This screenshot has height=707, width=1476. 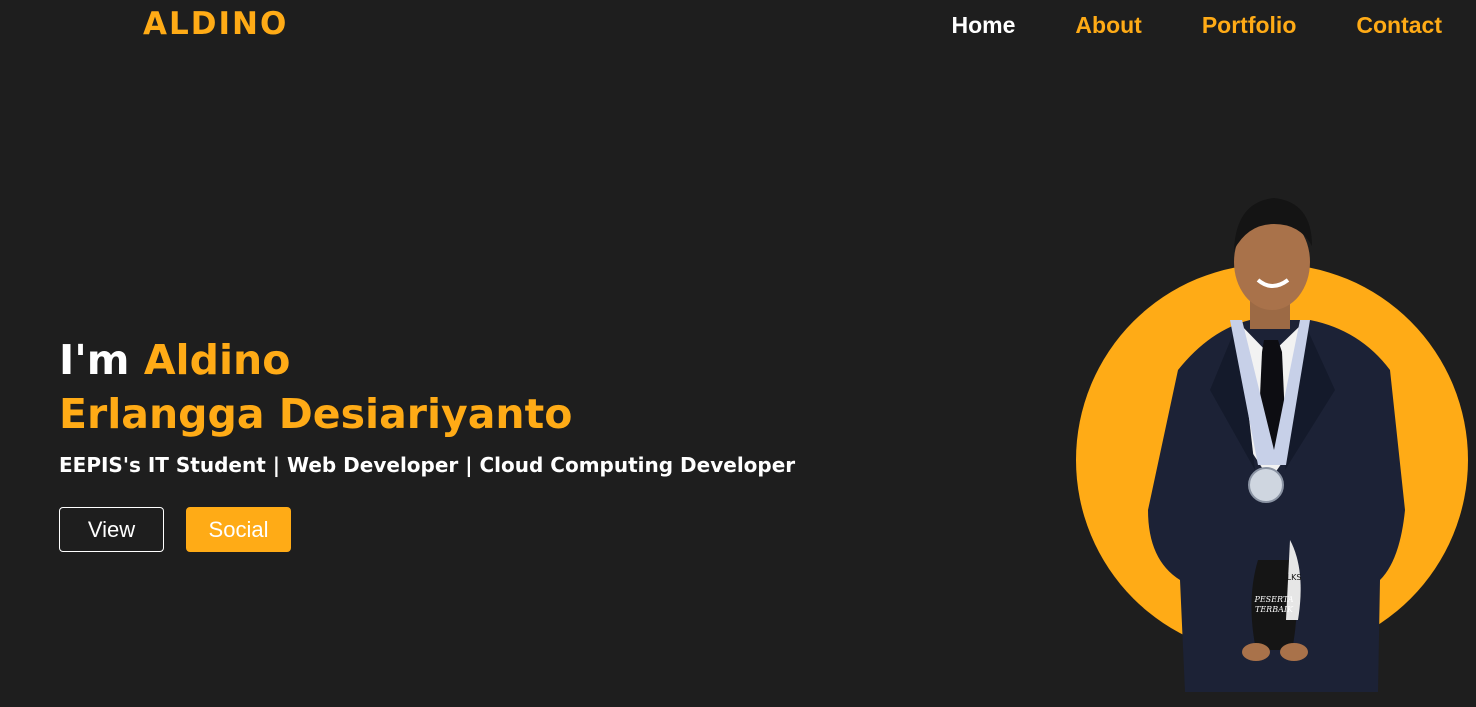 What do you see at coordinates (1108, 25) in the screenshot?
I see `nav-about: About` at bounding box center [1108, 25].